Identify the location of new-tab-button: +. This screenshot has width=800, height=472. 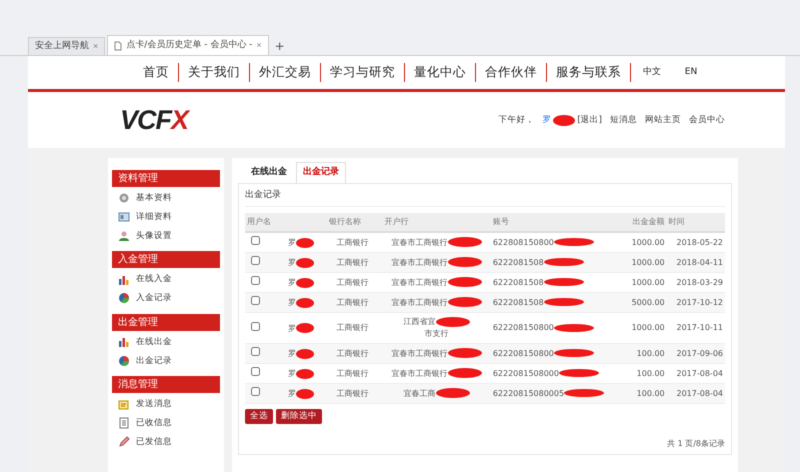
(279, 46).